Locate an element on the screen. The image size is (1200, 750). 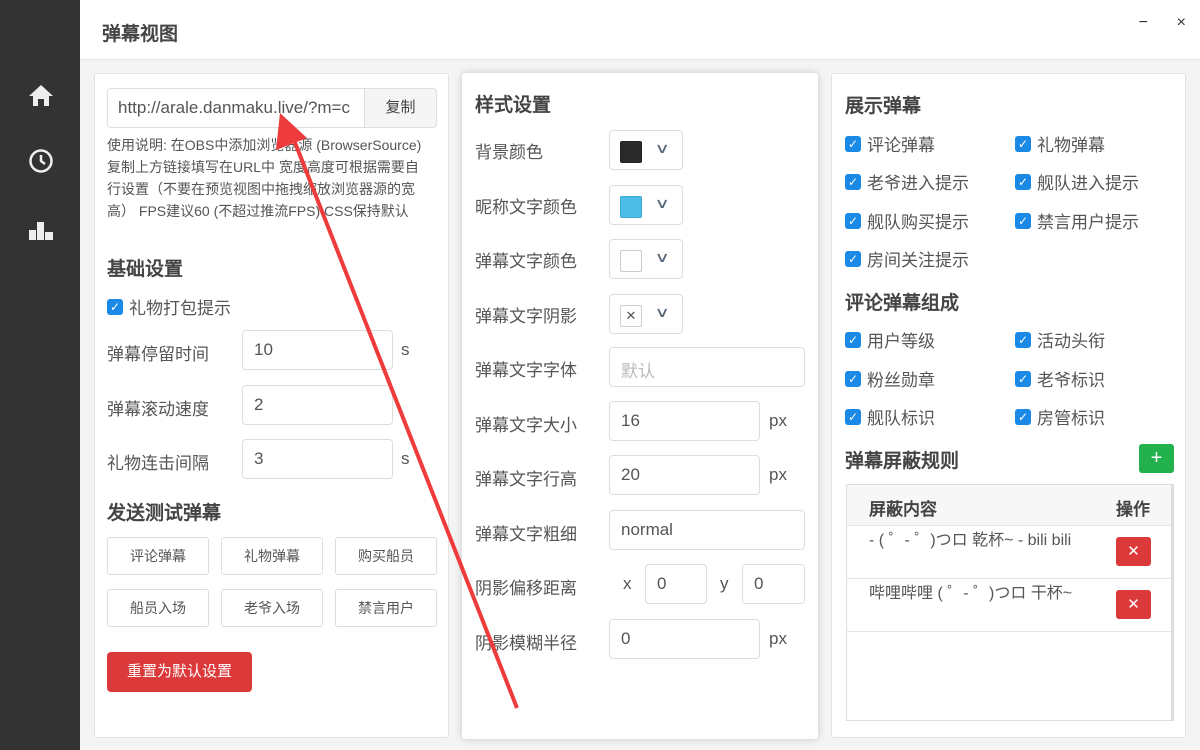
weight-input: normal is located at coordinates (707, 530).